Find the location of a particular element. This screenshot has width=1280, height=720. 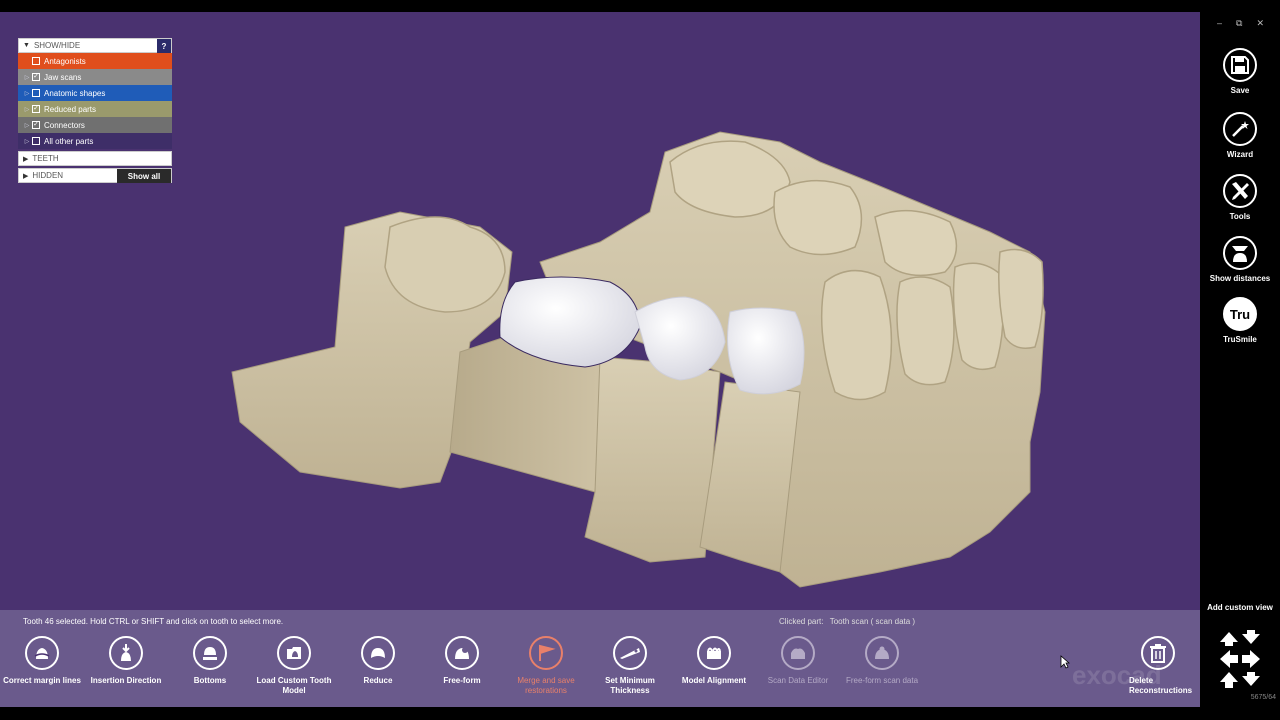

thickness-icon is located at coordinates (630, 653).